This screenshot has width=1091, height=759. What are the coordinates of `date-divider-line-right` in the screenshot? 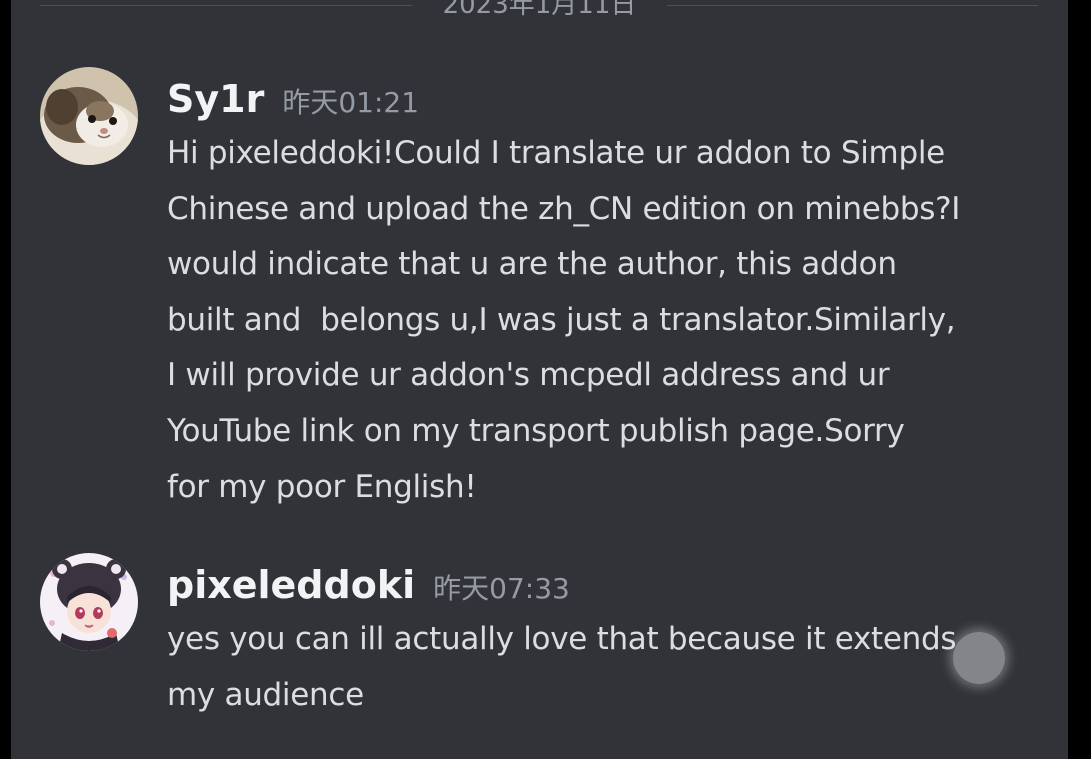 It's located at (852, 5).